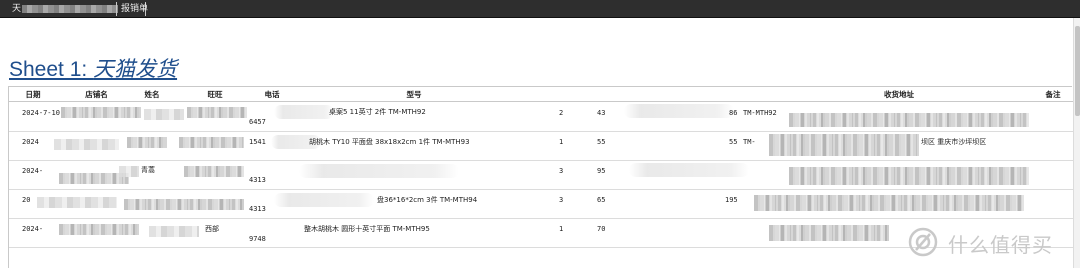 This screenshot has height=268, width=1080. Describe the element at coordinates (257, 122) in the screenshot. I see `cell-phone: 6457` at that location.